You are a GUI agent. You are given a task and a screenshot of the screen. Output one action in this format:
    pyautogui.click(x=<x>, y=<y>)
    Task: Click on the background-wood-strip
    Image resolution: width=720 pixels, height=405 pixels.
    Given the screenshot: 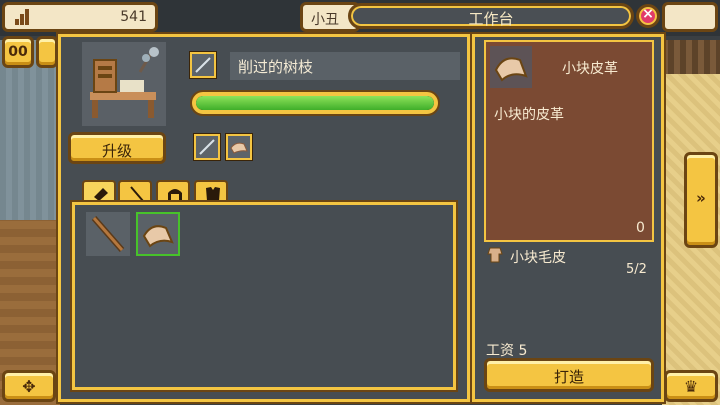 What is the action you would take?
    pyautogui.click(x=691, y=57)
    